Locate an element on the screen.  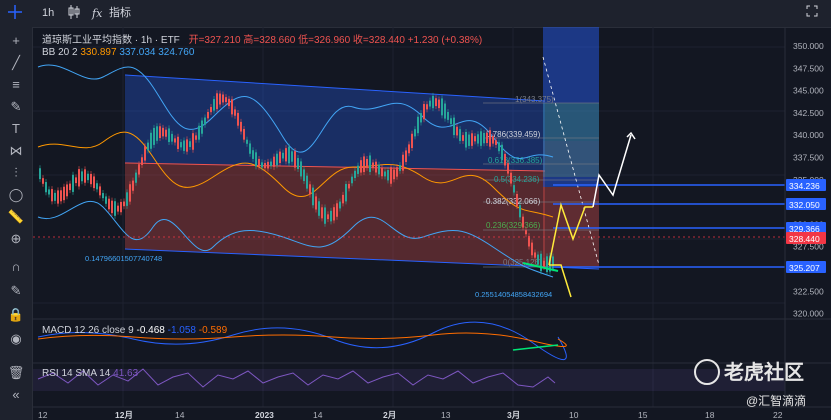
price-badge: 325.207 is located at coordinates (806, 267).